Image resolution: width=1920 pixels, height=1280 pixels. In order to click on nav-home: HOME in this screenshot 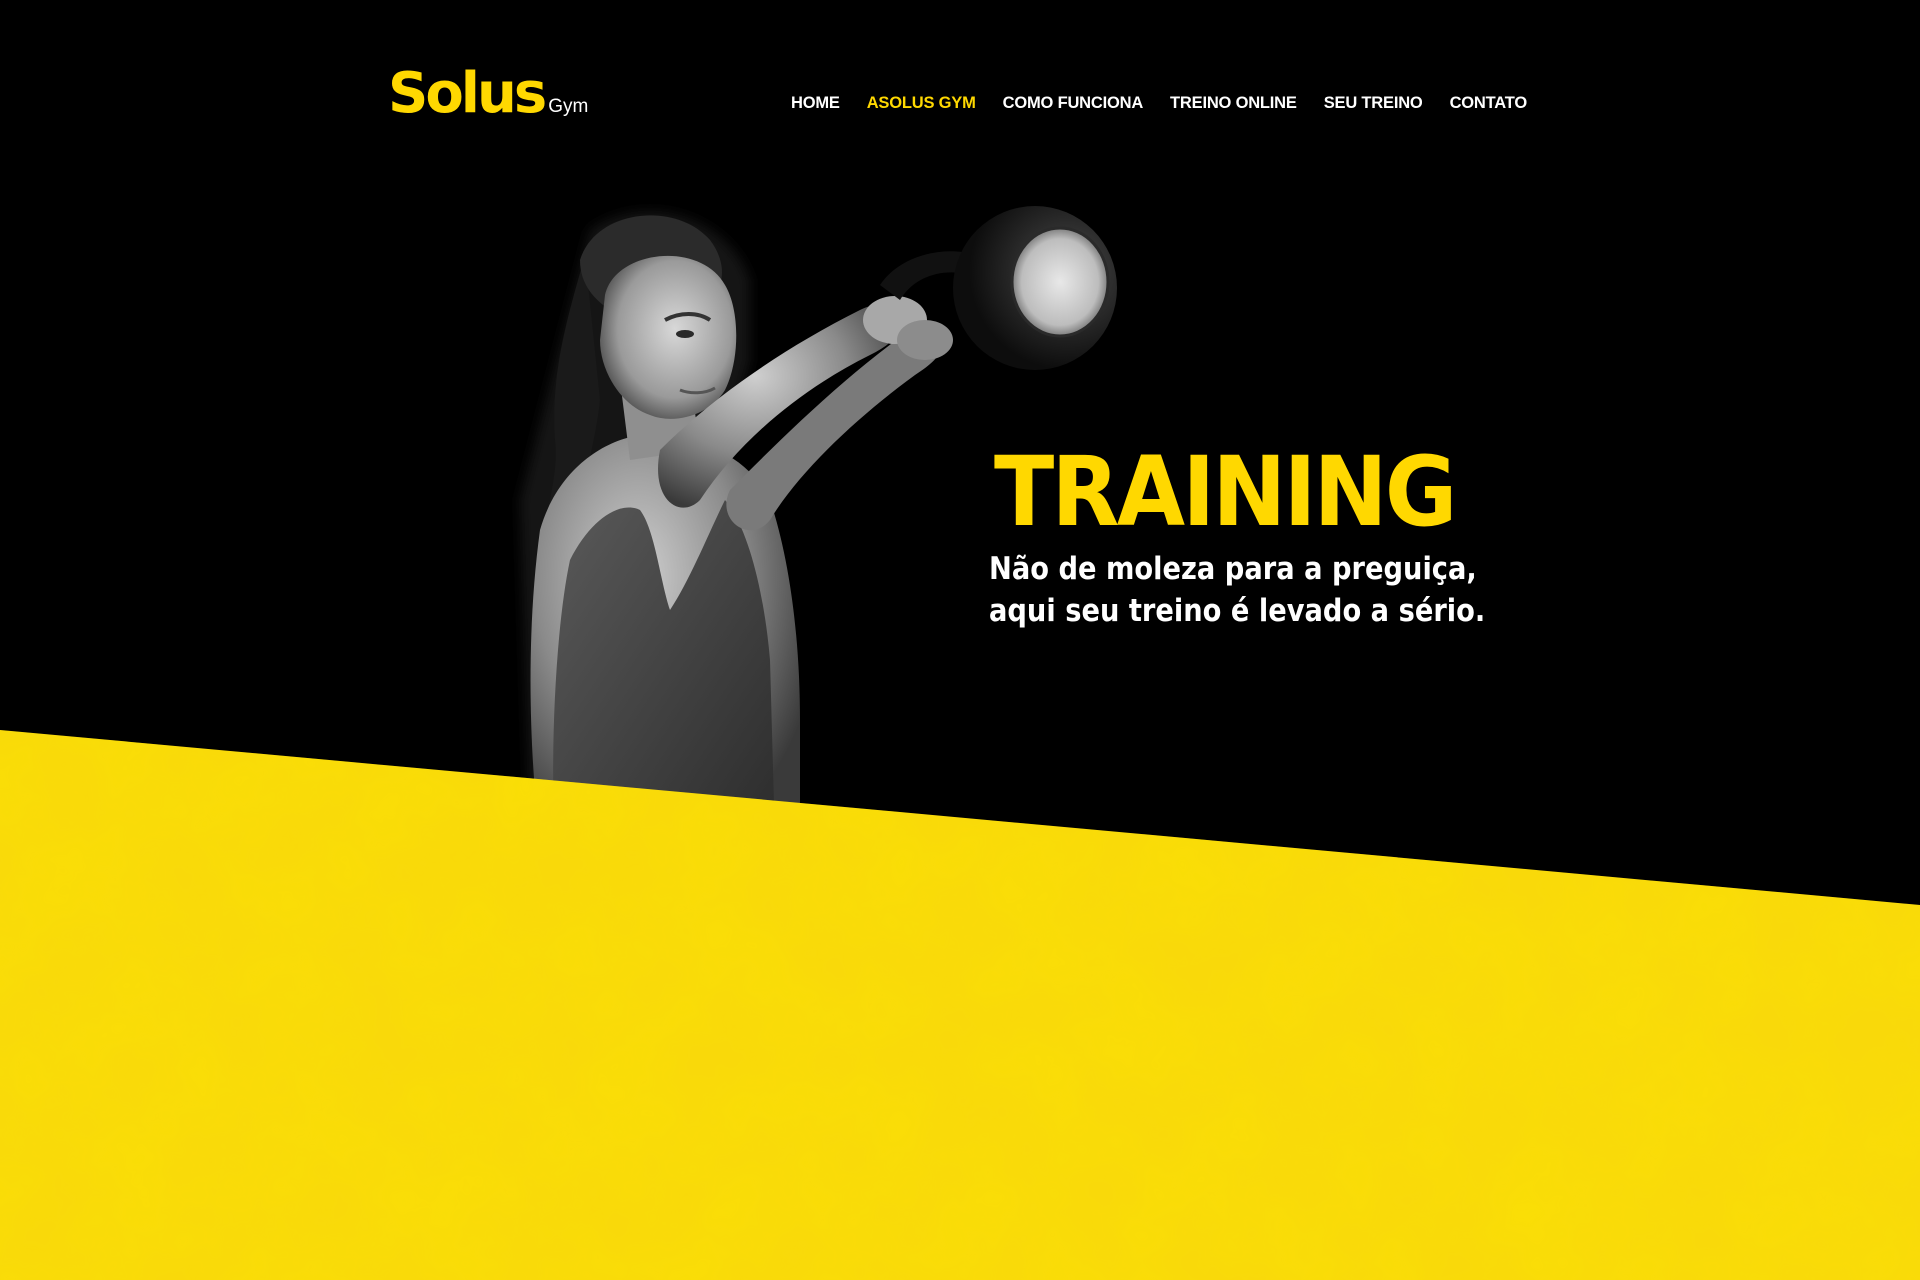, I will do `click(815, 103)`.